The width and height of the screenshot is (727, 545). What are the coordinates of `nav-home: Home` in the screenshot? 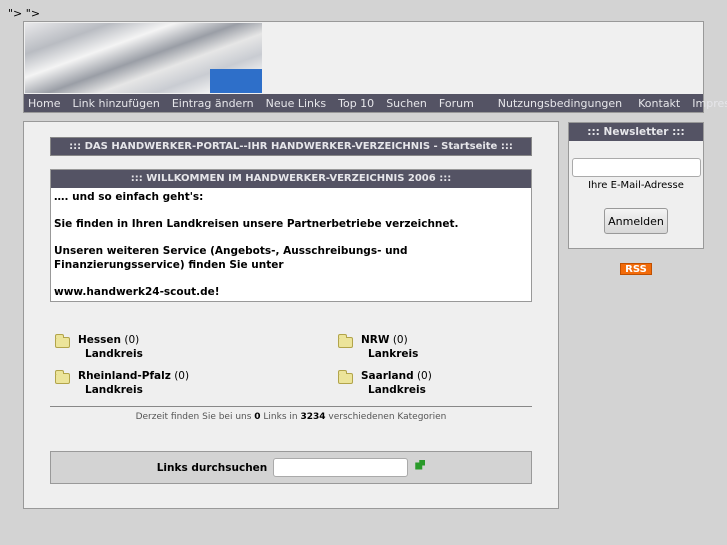 It's located at (44, 103).